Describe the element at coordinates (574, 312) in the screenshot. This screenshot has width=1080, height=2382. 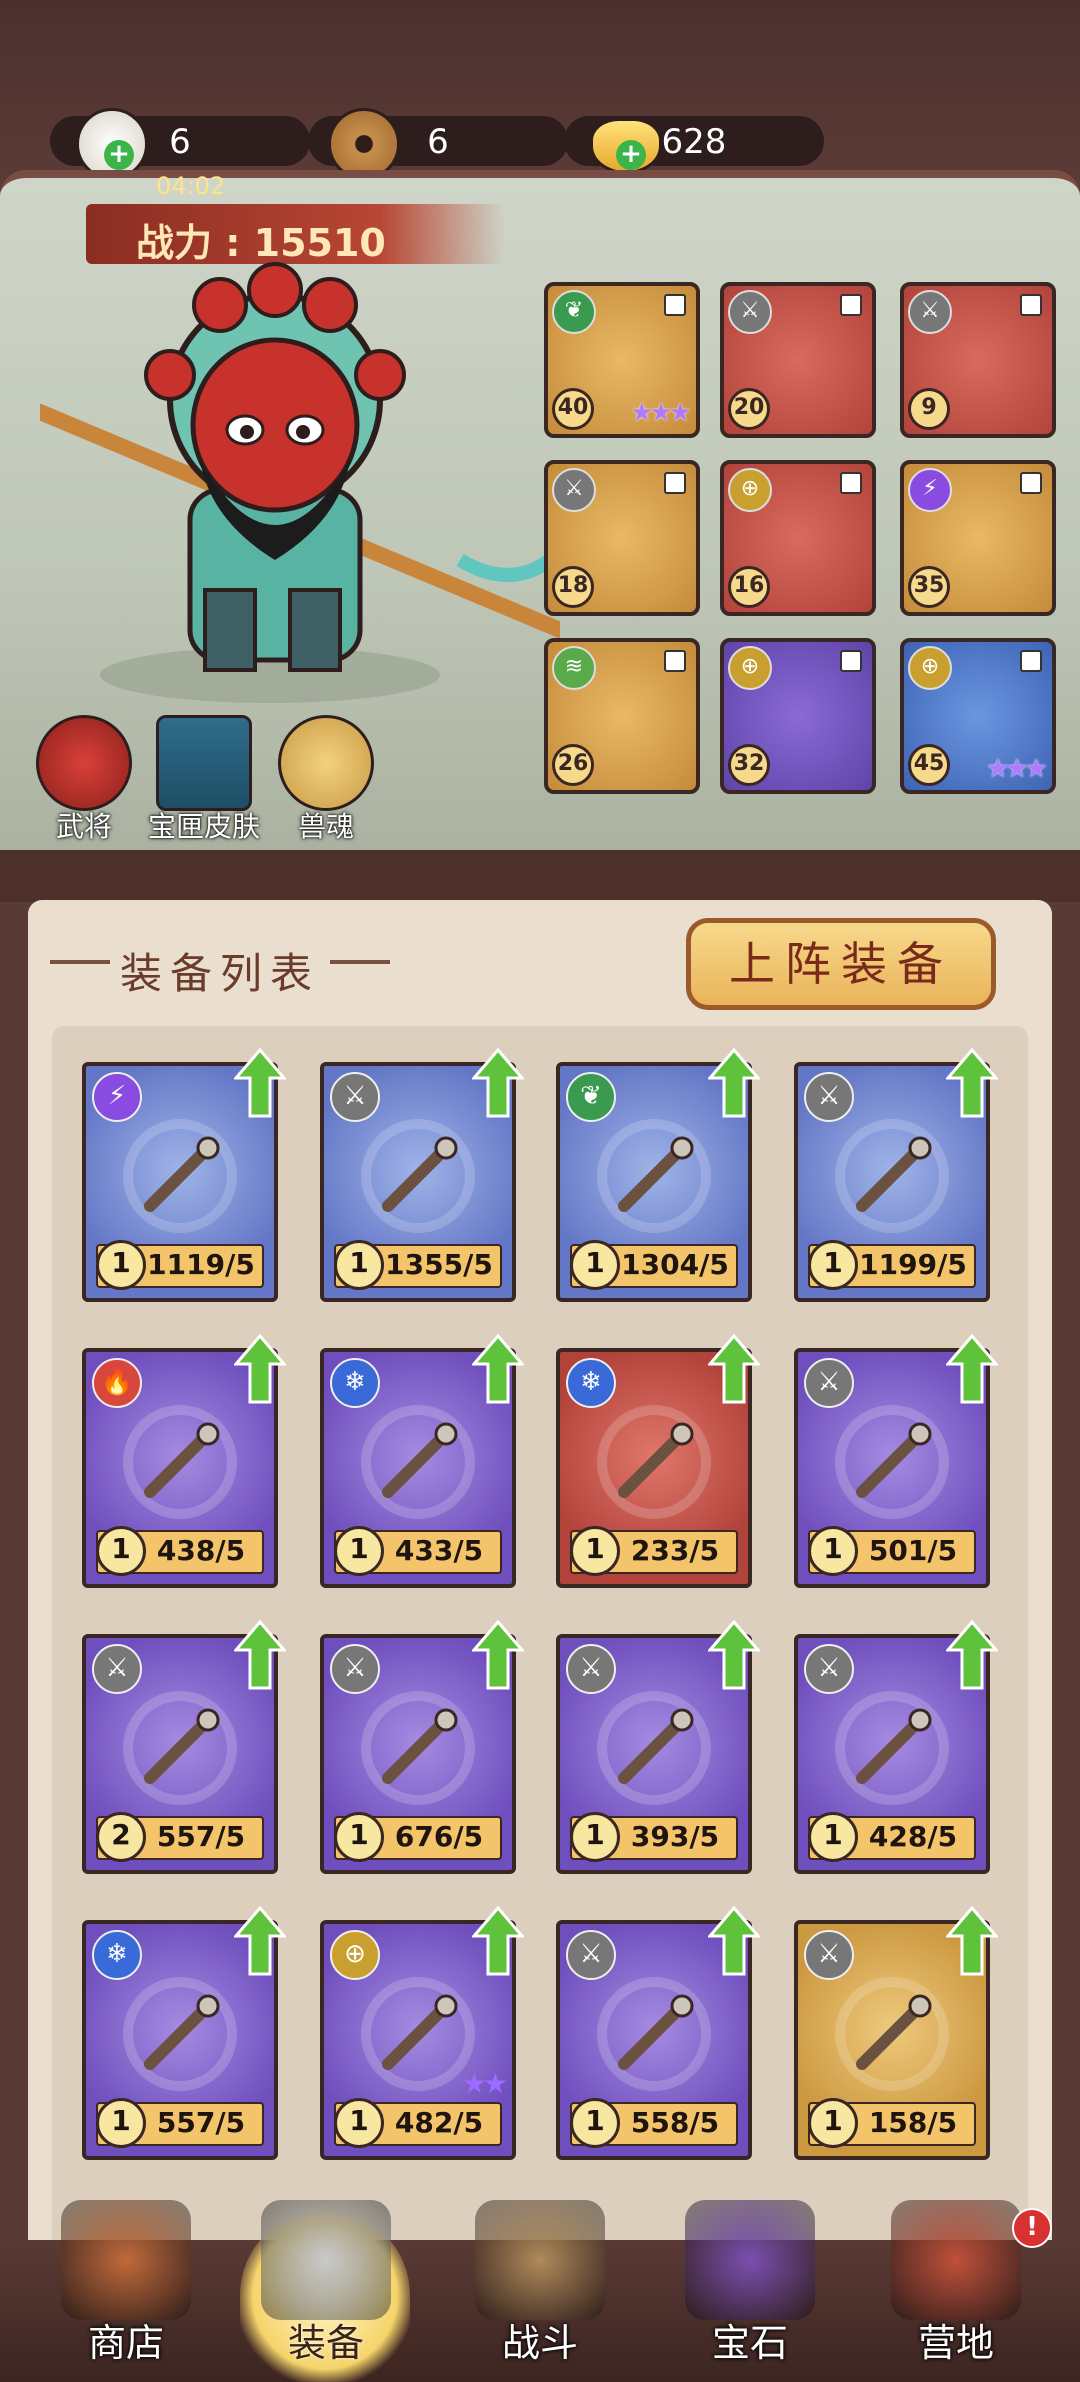
I see `nature-type-icon: ❦` at that location.